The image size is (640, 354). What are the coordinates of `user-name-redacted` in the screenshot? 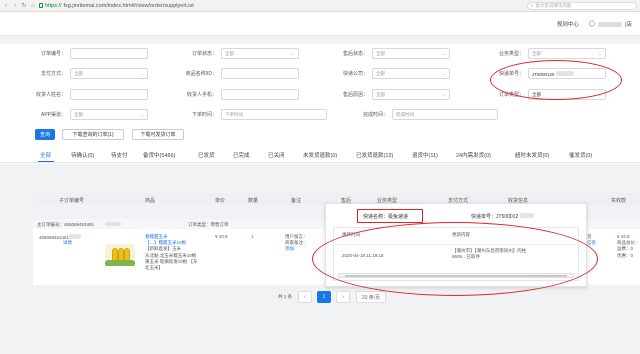 It's located at (610, 24).